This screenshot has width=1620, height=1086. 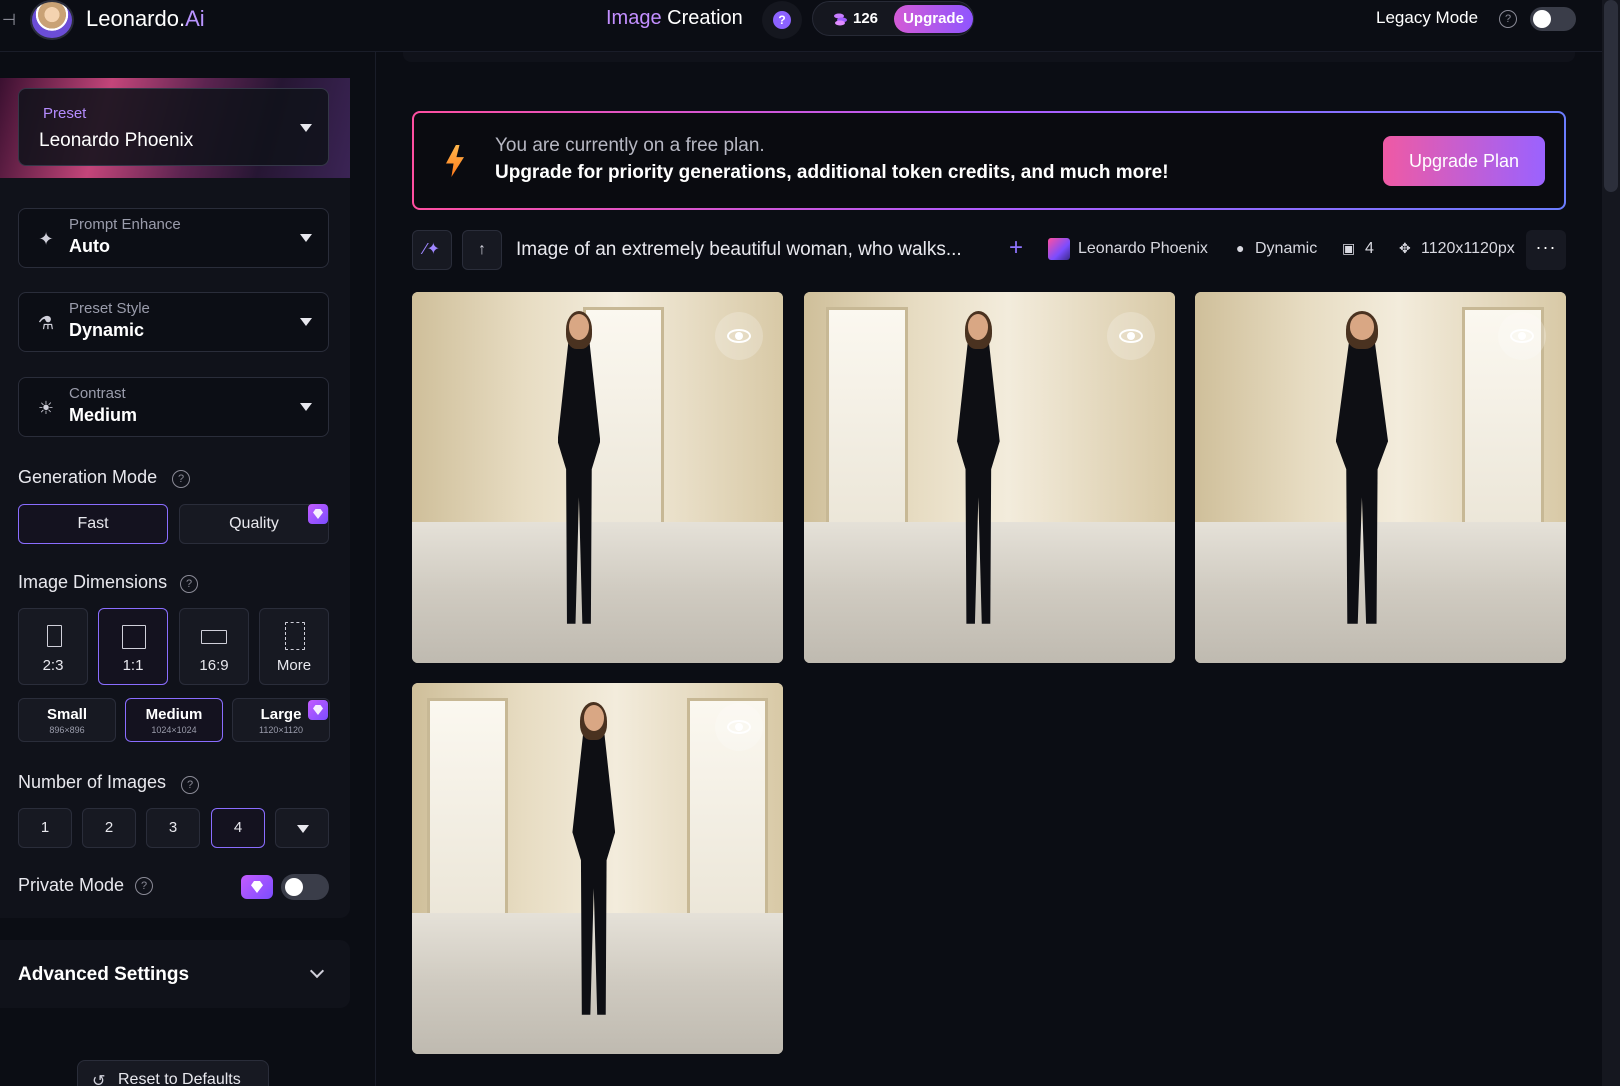 What do you see at coordinates (1553, 19) in the screenshot?
I see `legacy-mode-toggle` at bounding box center [1553, 19].